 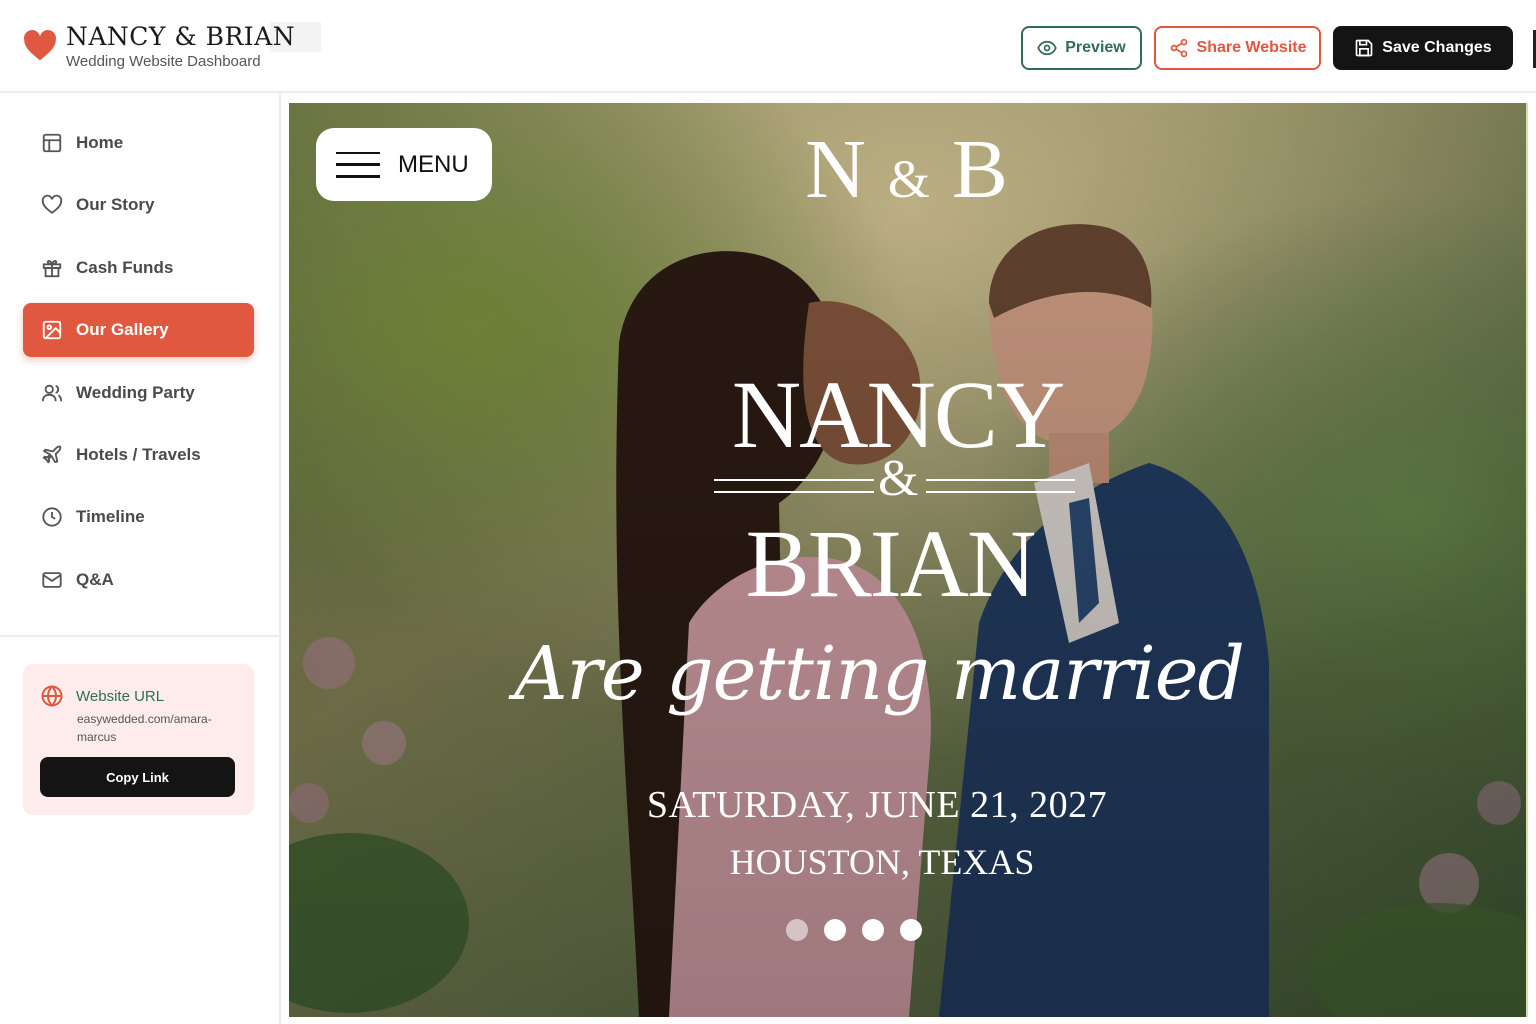 What do you see at coordinates (879, 674) in the screenshot?
I see `tagline: Are getting married` at bounding box center [879, 674].